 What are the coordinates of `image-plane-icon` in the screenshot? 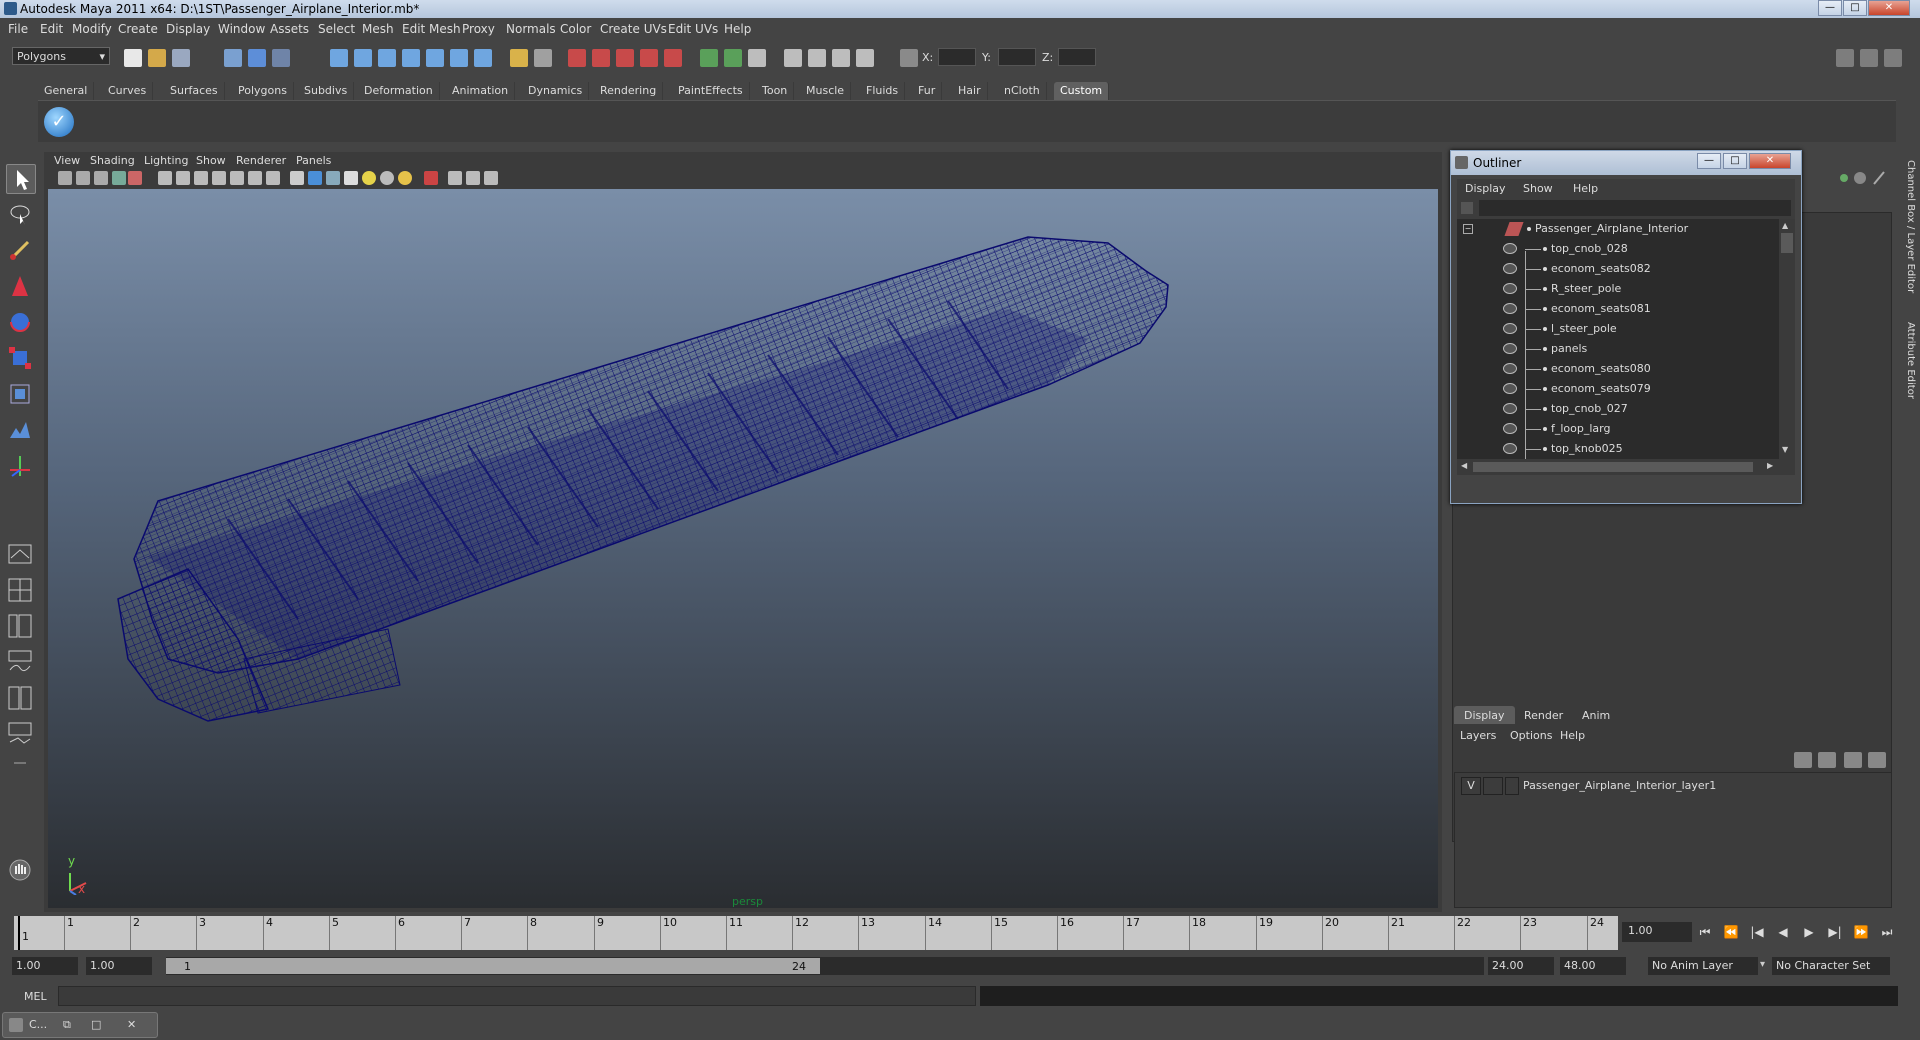 It's located at (119, 178).